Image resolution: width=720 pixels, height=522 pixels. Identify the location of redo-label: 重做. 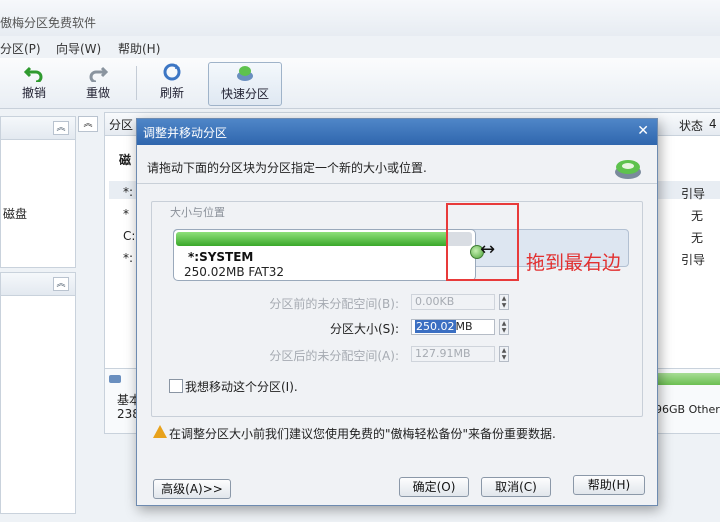
(97, 93).